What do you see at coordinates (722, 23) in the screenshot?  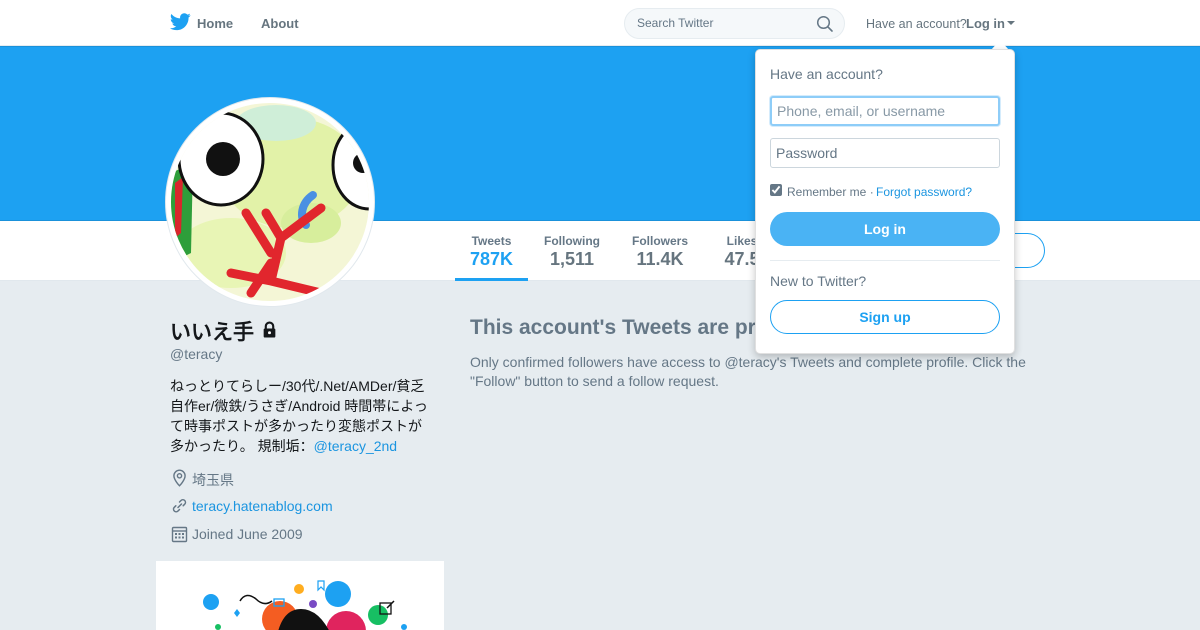 I see `search-input` at bounding box center [722, 23].